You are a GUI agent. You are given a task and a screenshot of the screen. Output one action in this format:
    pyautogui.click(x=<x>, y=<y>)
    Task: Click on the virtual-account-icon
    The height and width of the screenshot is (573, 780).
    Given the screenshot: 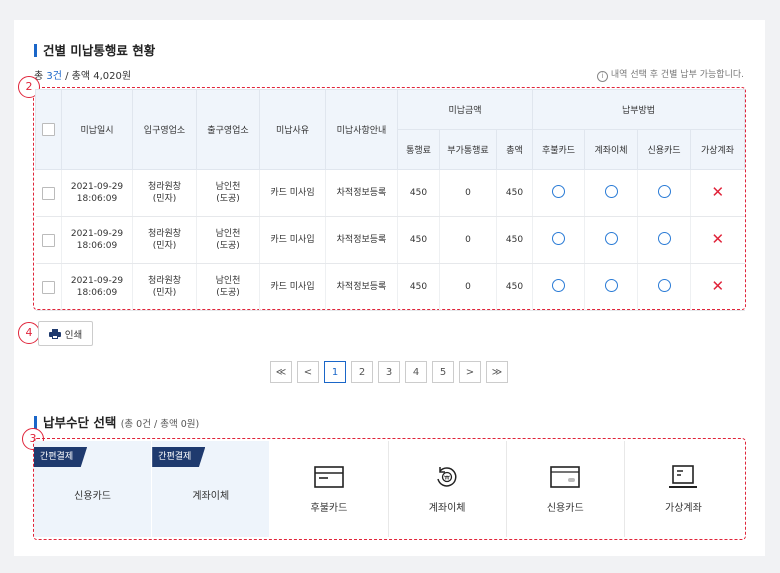 What is the action you would take?
    pyautogui.click(x=683, y=476)
    